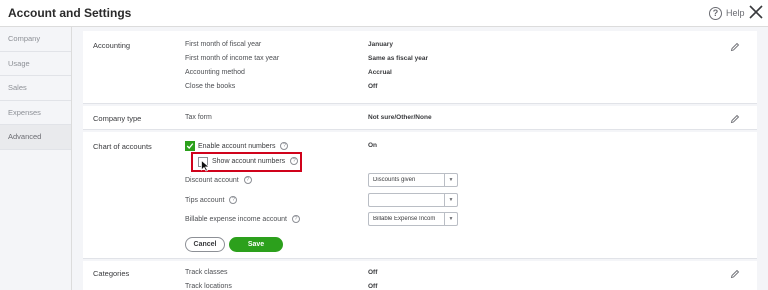 This screenshot has width=768, height=290. I want to click on accounting-label: Accounting, so click(112, 45).